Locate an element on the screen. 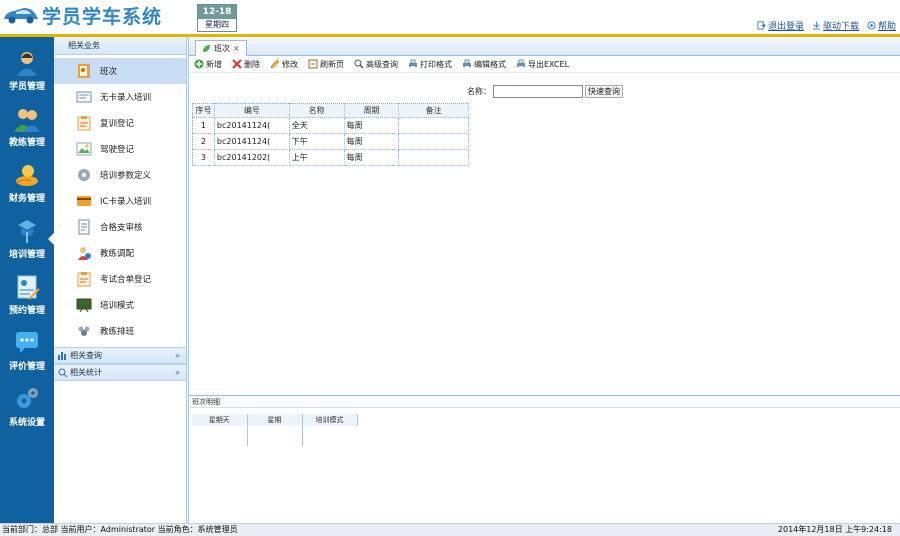 The height and width of the screenshot is (536, 900). column-header: 周期 is located at coordinates (372, 110).